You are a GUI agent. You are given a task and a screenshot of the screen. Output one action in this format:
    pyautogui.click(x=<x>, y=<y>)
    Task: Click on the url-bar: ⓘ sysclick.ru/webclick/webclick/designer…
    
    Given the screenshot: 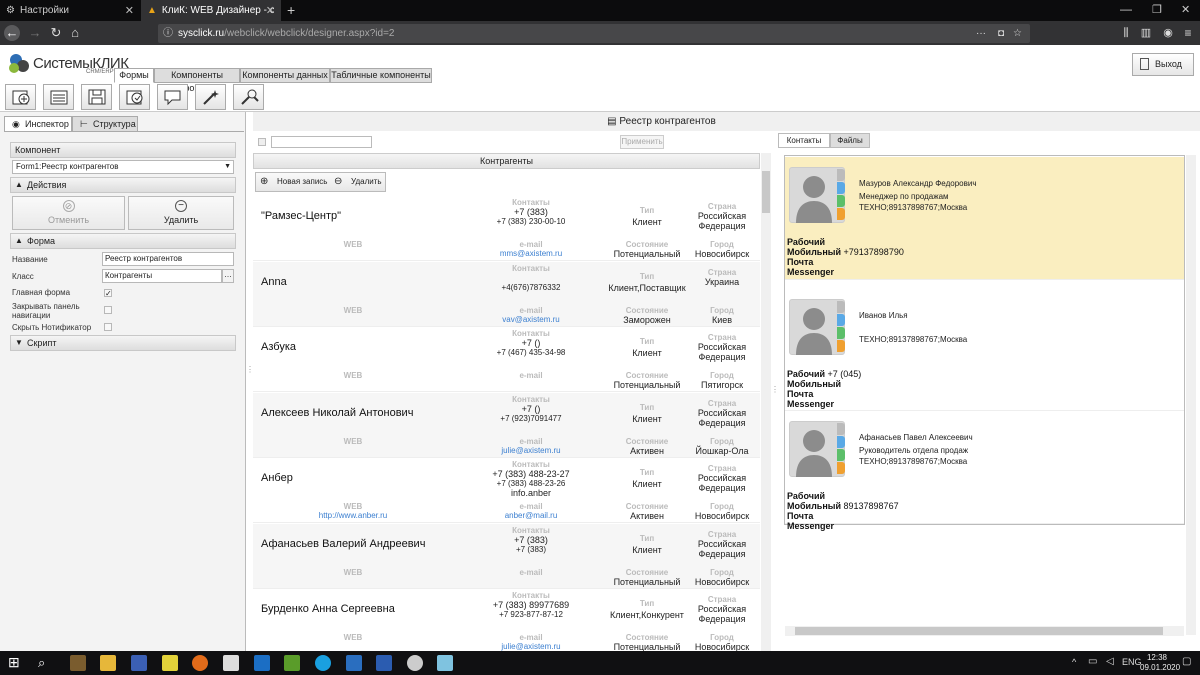 What is the action you would take?
    pyautogui.click(x=594, y=33)
    